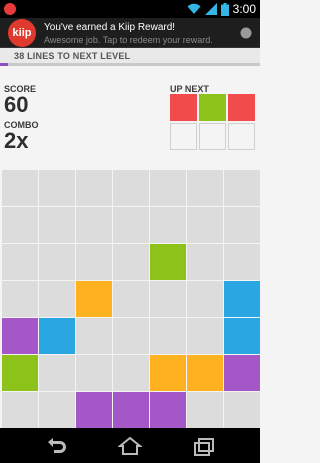  What do you see at coordinates (4, 64) in the screenshot?
I see `level-progress-bar` at bounding box center [4, 64].